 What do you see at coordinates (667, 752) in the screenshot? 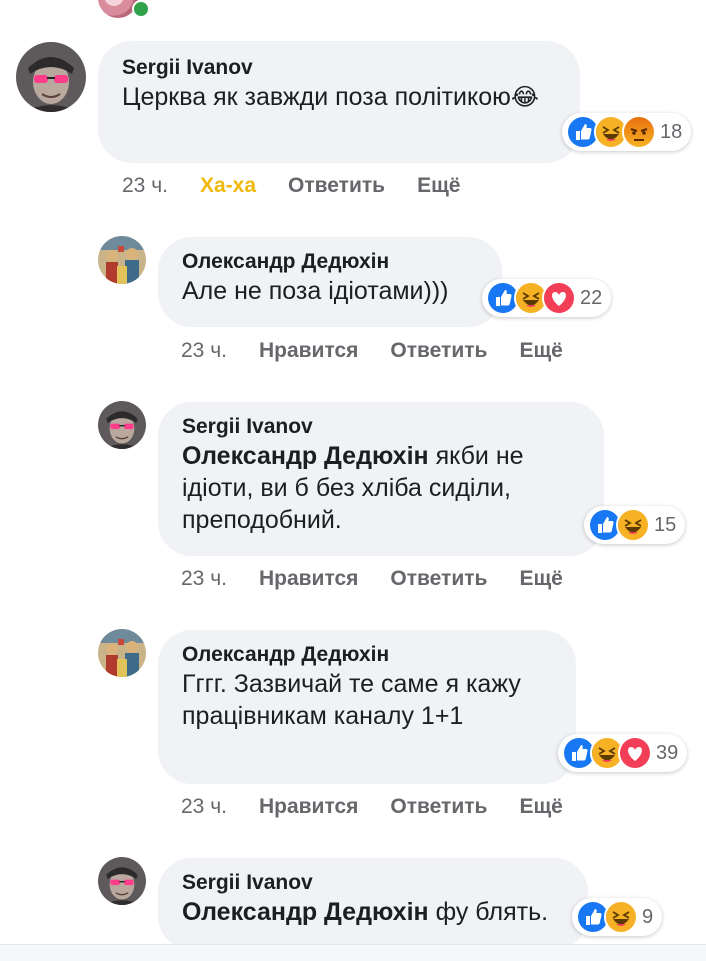
I see `reaction-count: 39` at bounding box center [667, 752].